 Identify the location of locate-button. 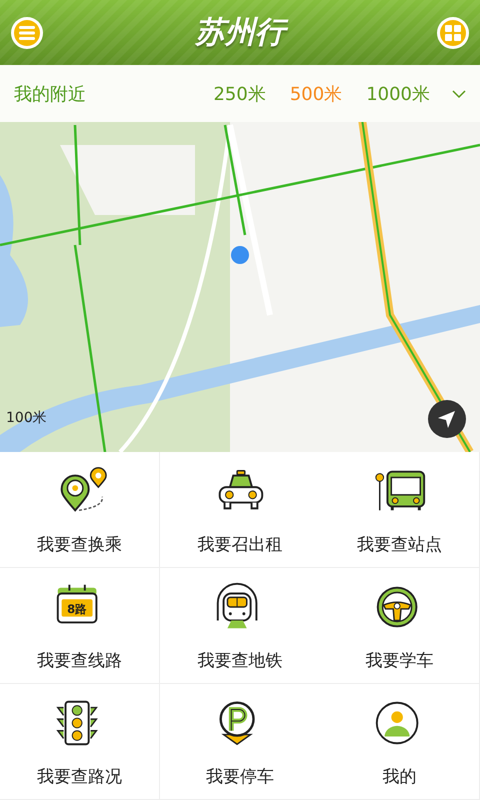
(447, 419).